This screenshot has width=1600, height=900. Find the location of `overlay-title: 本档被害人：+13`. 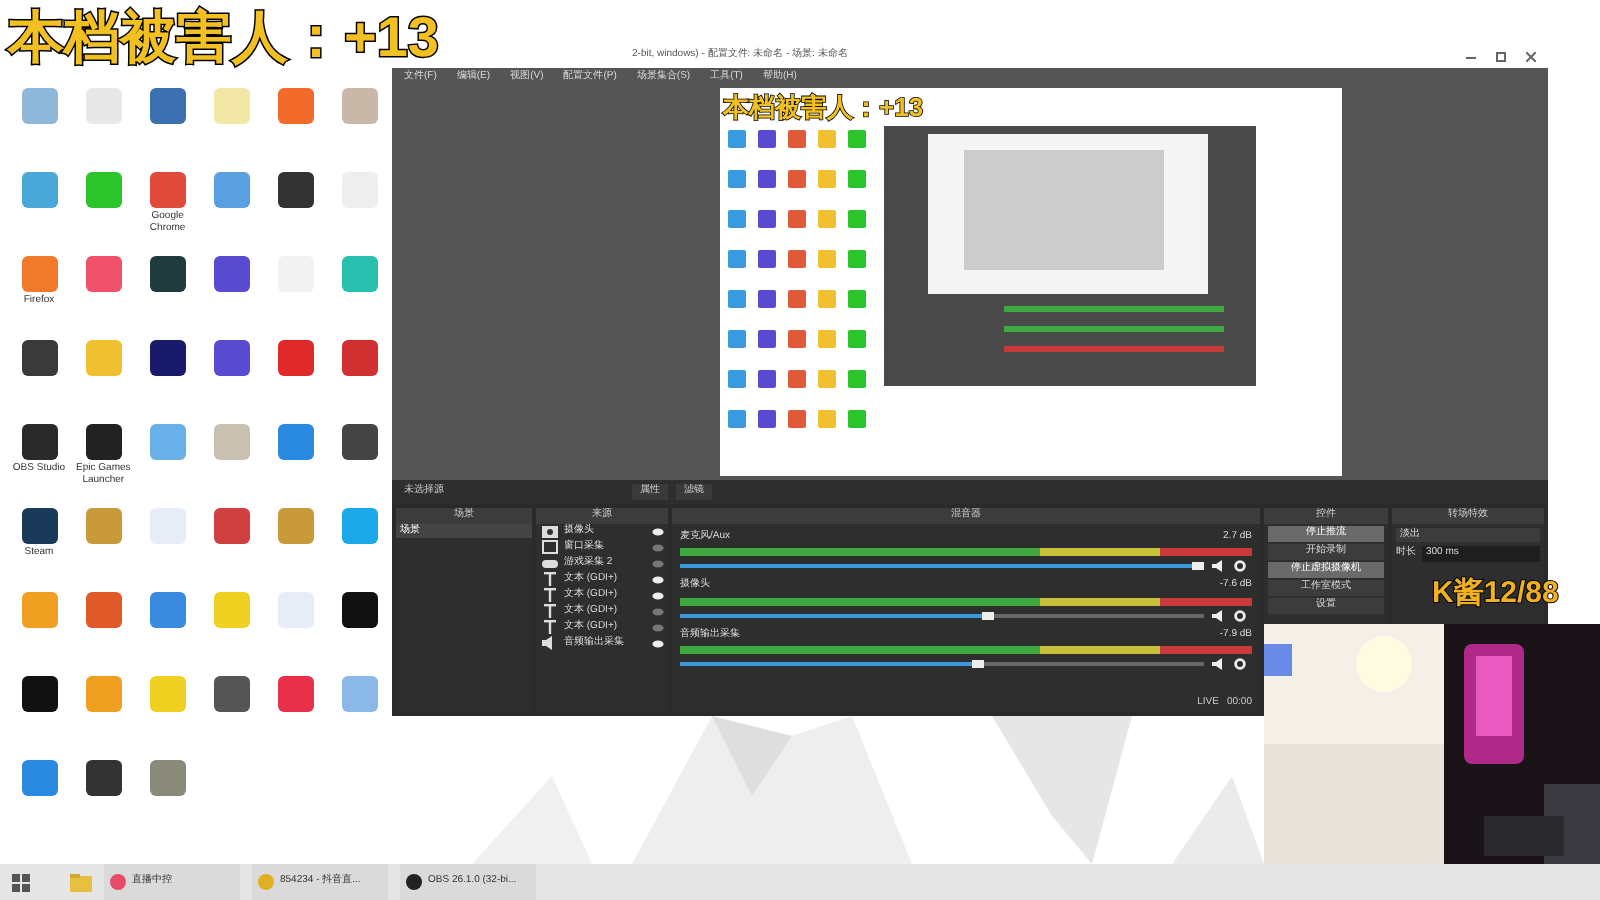

overlay-title: 本档被害人：+13 is located at coordinates (223, 37).